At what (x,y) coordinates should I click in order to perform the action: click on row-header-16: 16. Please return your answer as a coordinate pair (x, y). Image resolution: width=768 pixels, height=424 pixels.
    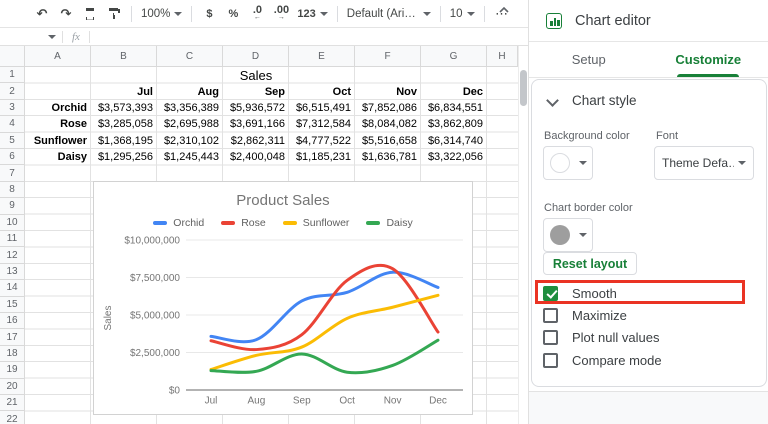
    Looking at the image, I should click on (12, 321).